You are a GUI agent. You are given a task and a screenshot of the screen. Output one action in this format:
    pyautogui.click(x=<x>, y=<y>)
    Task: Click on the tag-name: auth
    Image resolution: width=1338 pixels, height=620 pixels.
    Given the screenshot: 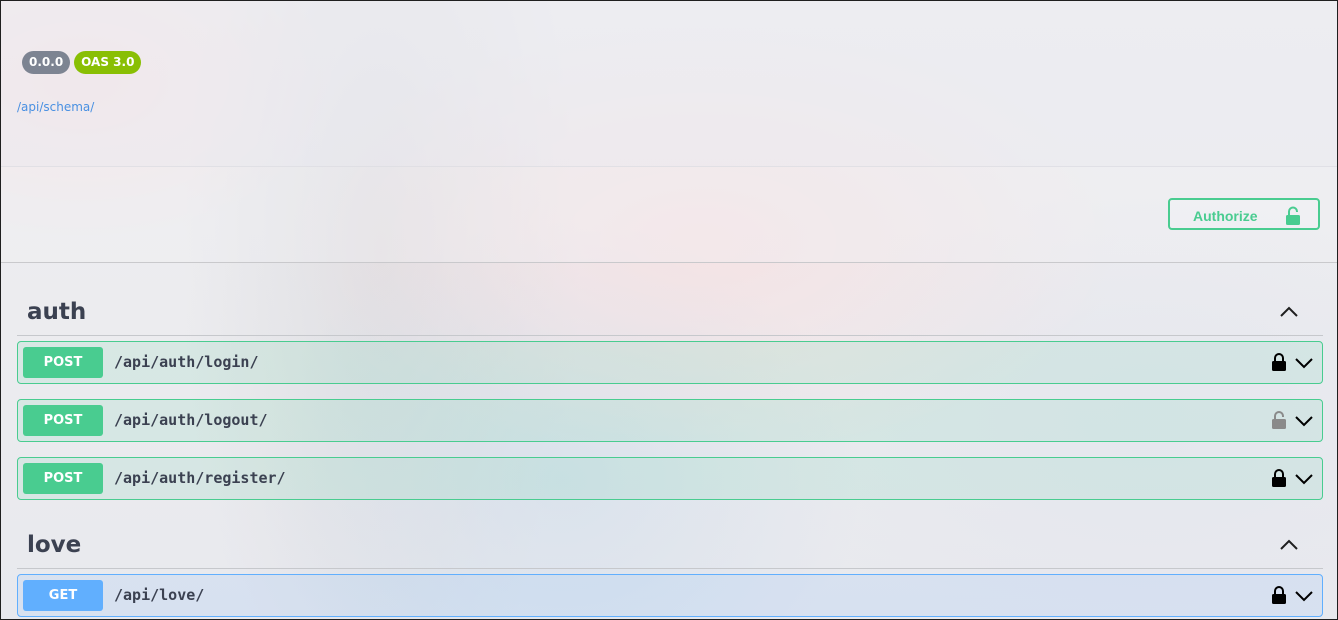 What is the action you would take?
    pyautogui.click(x=57, y=312)
    